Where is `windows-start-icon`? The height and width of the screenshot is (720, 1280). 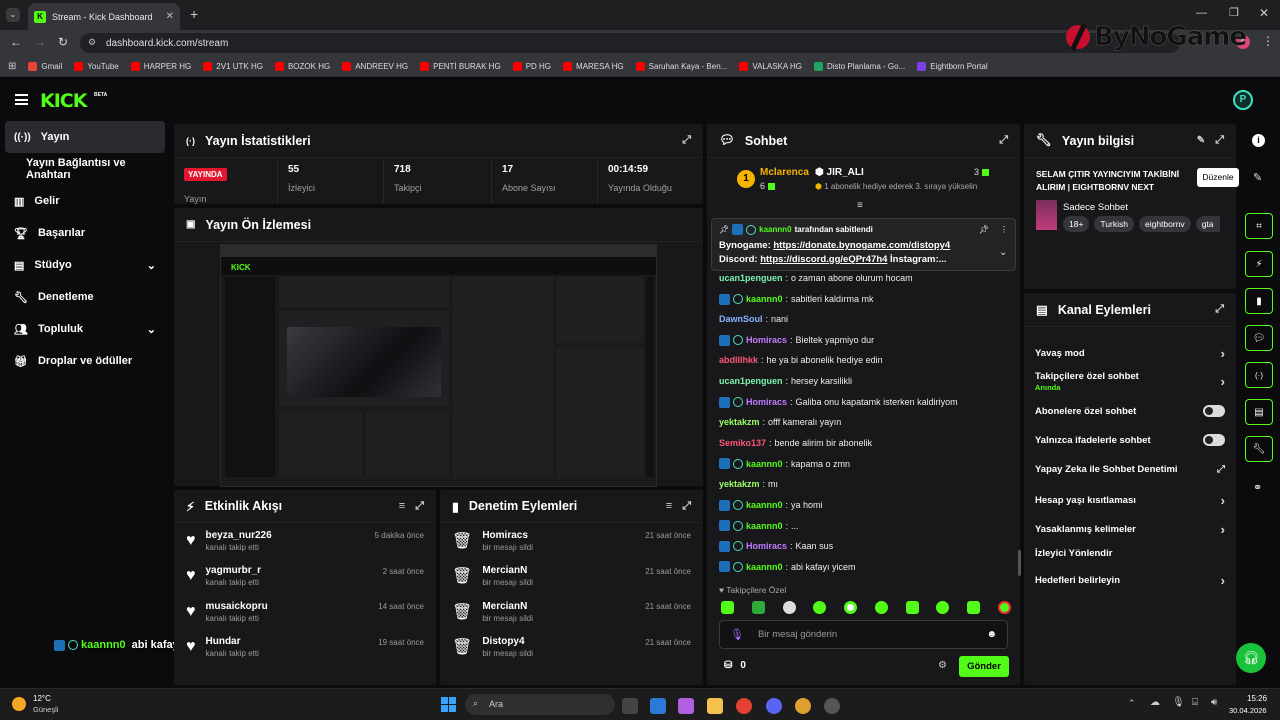 windows-start-icon is located at coordinates (448, 704).